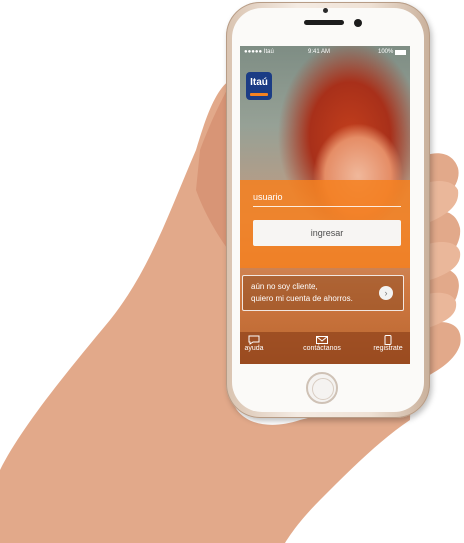 The height and width of the screenshot is (543, 464). Describe the element at coordinates (358, 23) in the screenshot. I see `proximity-sensor` at that location.